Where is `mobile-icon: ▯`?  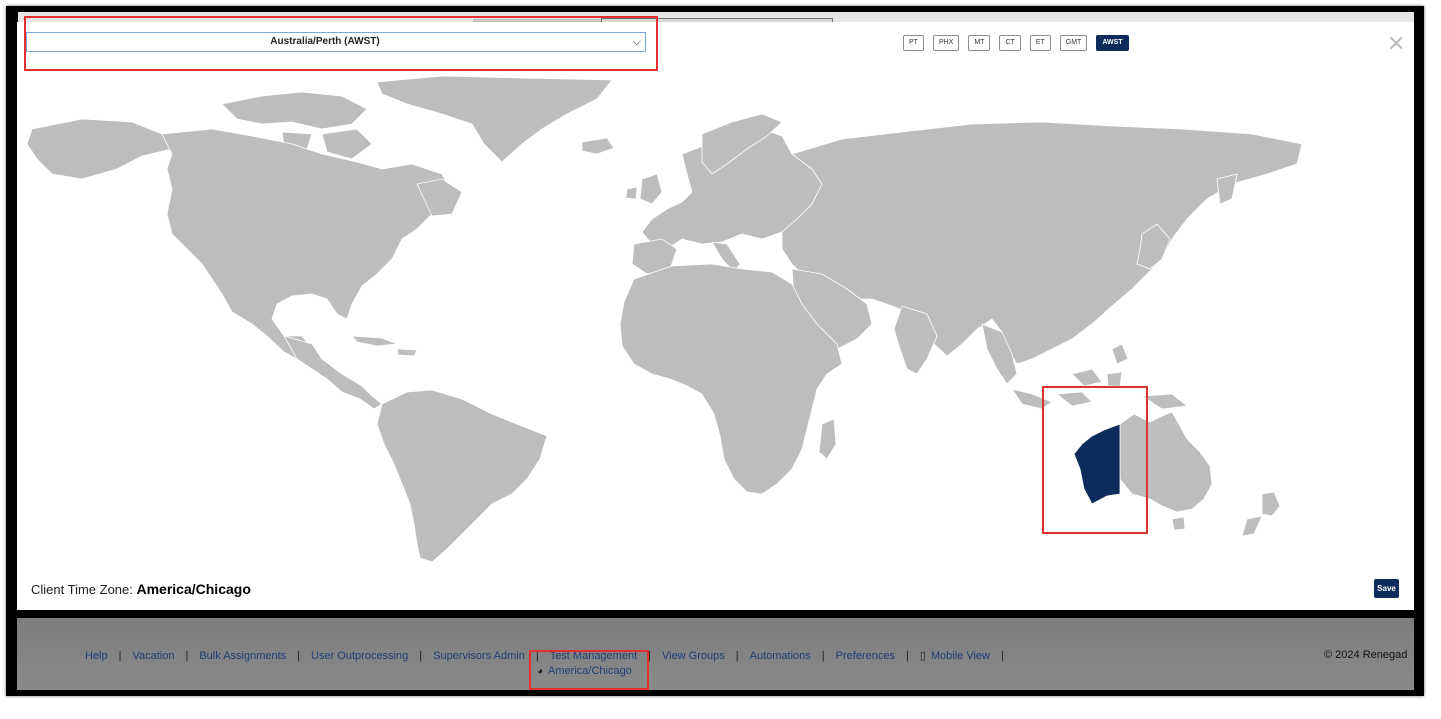 mobile-icon: ▯ is located at coordinates (922, 656).